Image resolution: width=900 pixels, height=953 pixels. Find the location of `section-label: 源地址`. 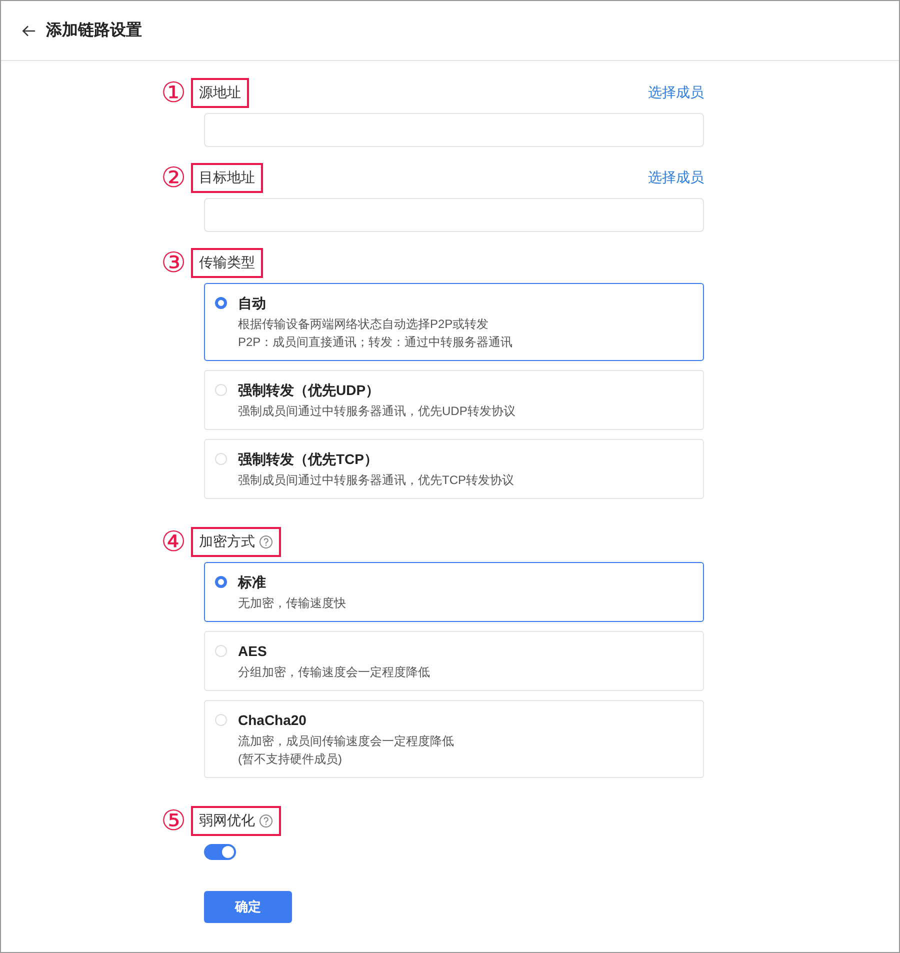

section-label: 源地址 is located at coordinates (220, 93).